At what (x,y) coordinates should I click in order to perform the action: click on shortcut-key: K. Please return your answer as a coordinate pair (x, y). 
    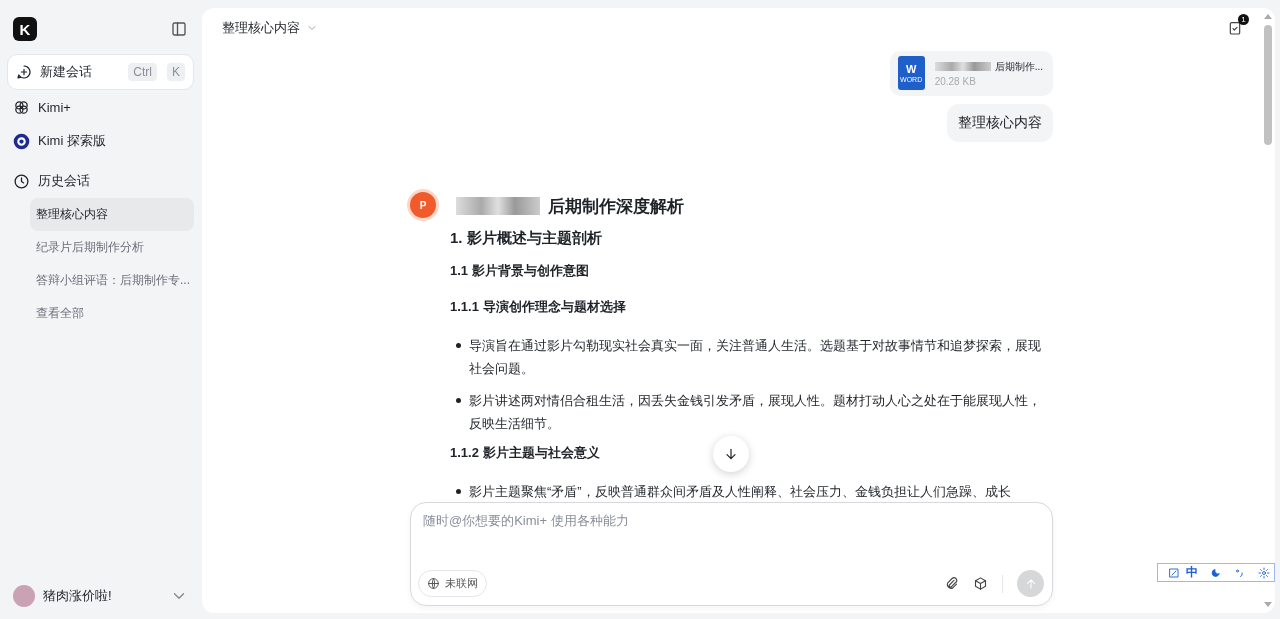
    Looking at the image, I should click on (176, 72).